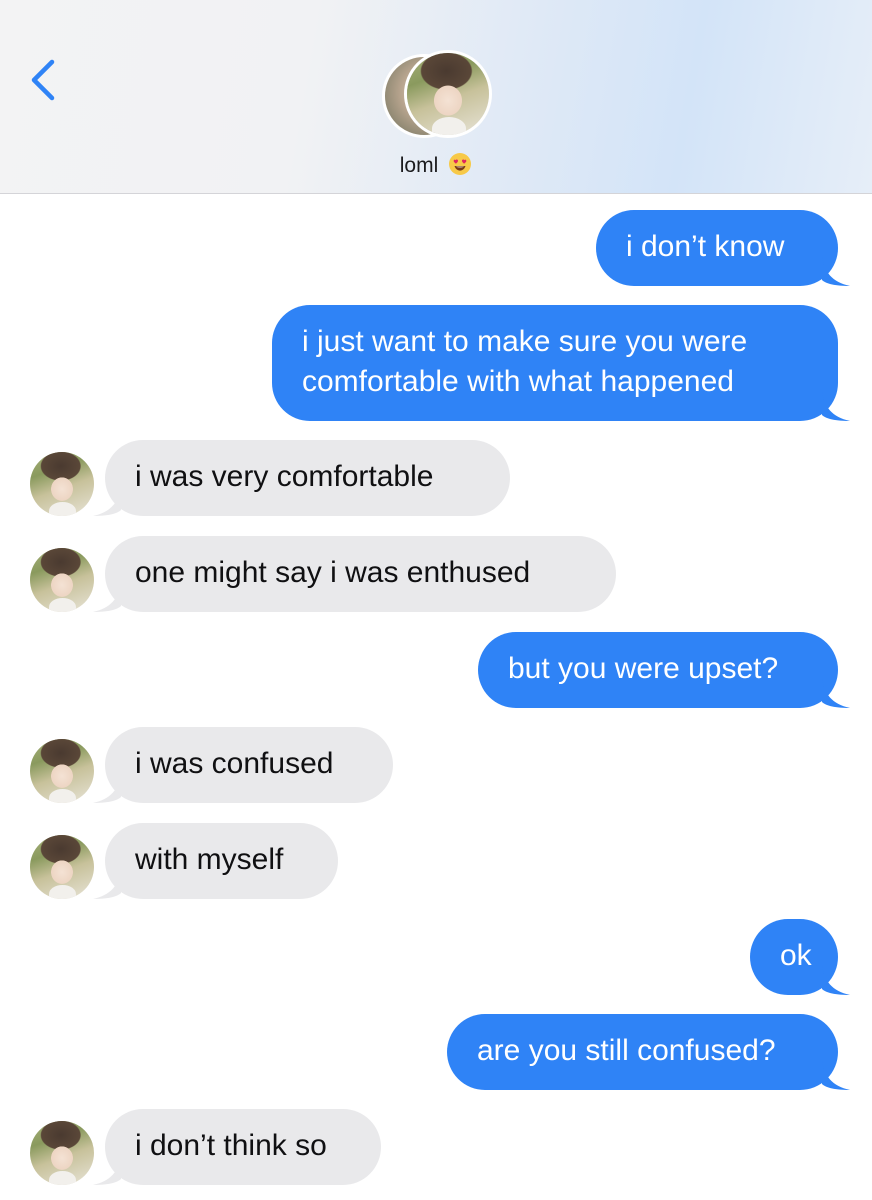  I want to click on heart-eyes-emoji-icon, so click(460, 164).